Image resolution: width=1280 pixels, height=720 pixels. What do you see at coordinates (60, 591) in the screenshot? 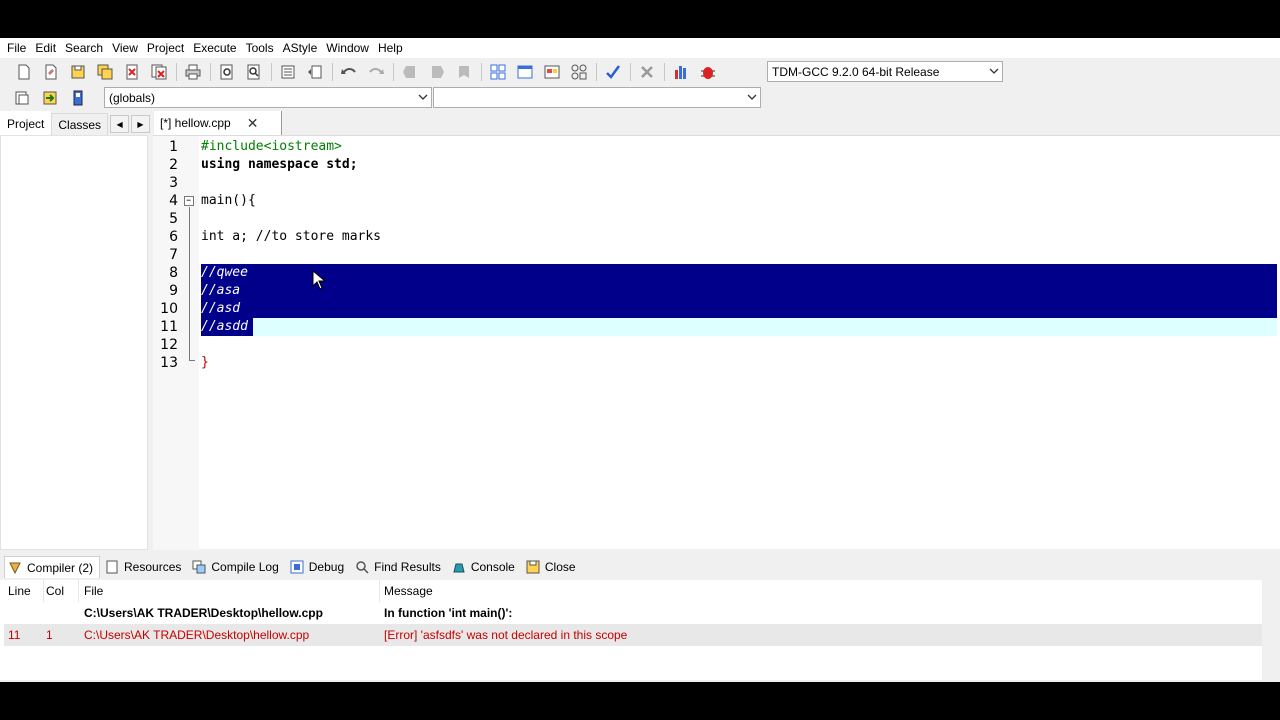
I see `col-header-col: Col` at bounding box center [60, 591].